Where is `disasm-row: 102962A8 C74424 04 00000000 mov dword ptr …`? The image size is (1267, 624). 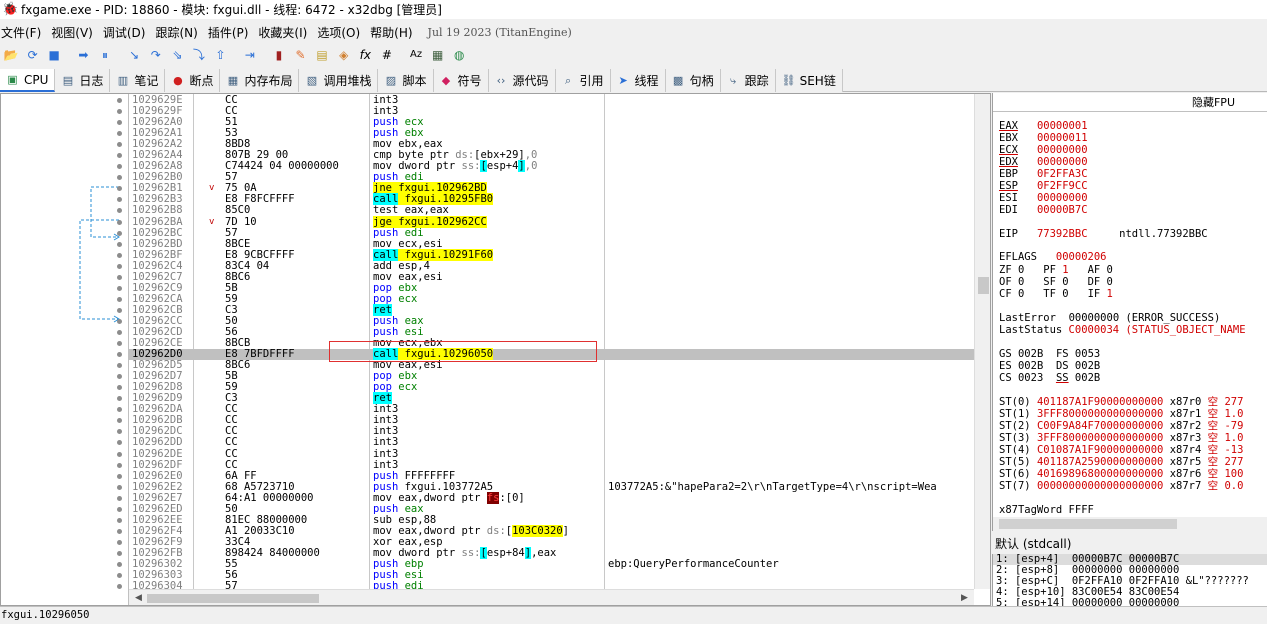 disasm-row: 102962A8 C74424 04 00000000 mov dword ptr … is located at coordinates (545, 166).